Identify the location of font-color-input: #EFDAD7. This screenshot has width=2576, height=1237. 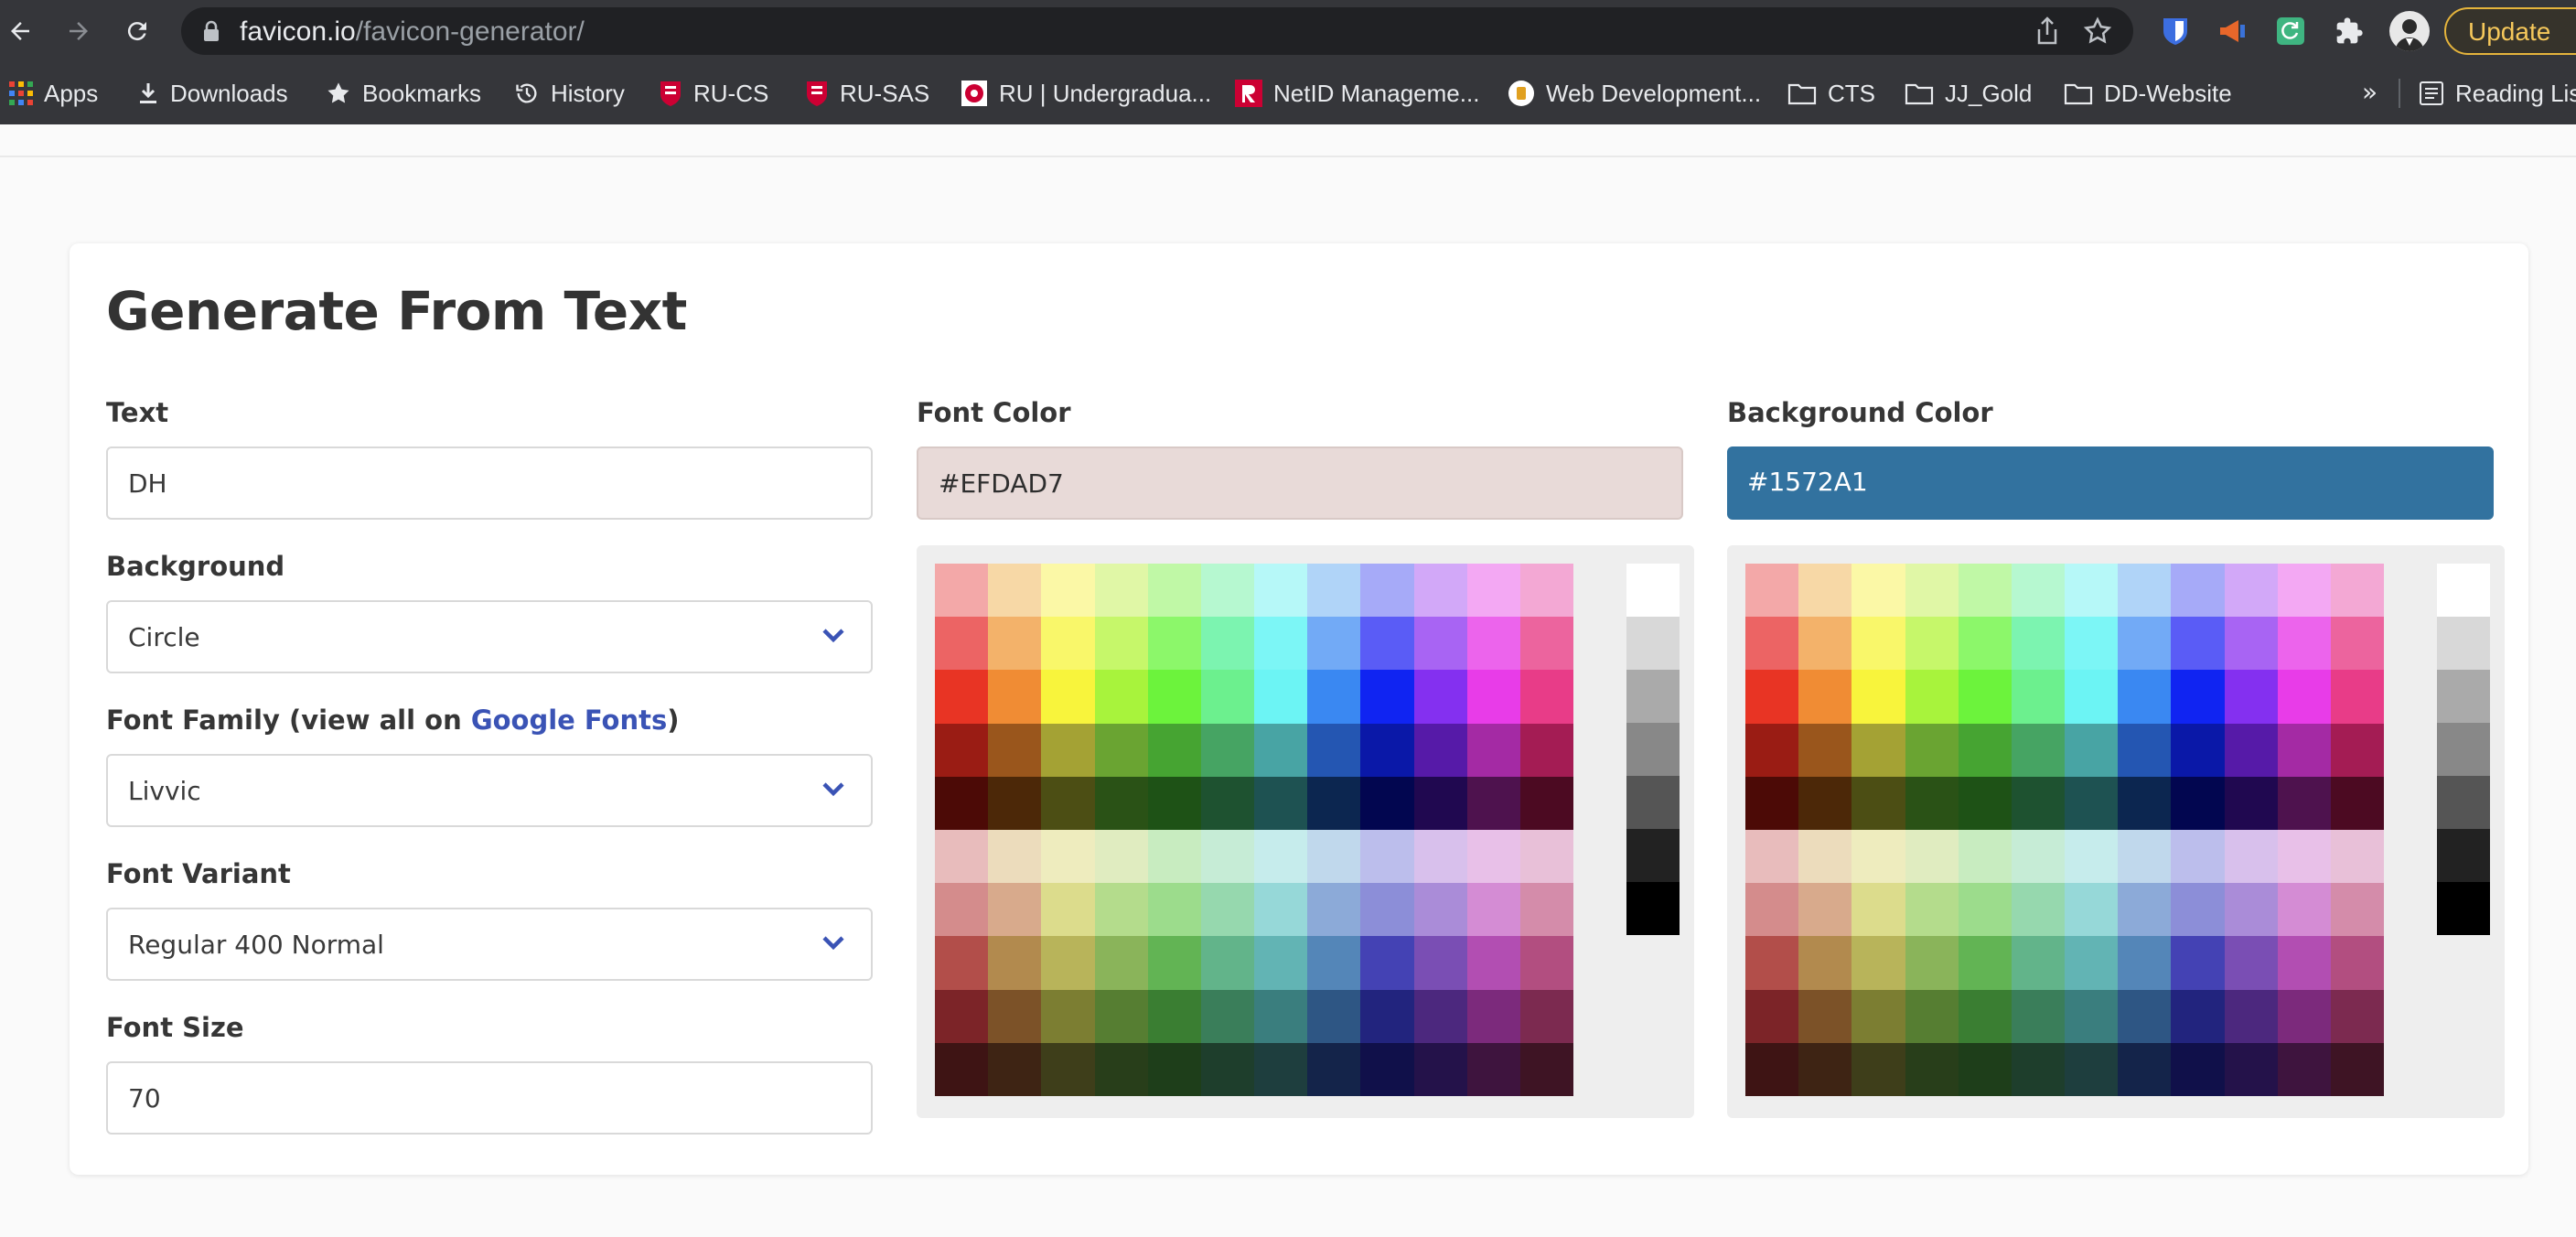
(1300, 483).